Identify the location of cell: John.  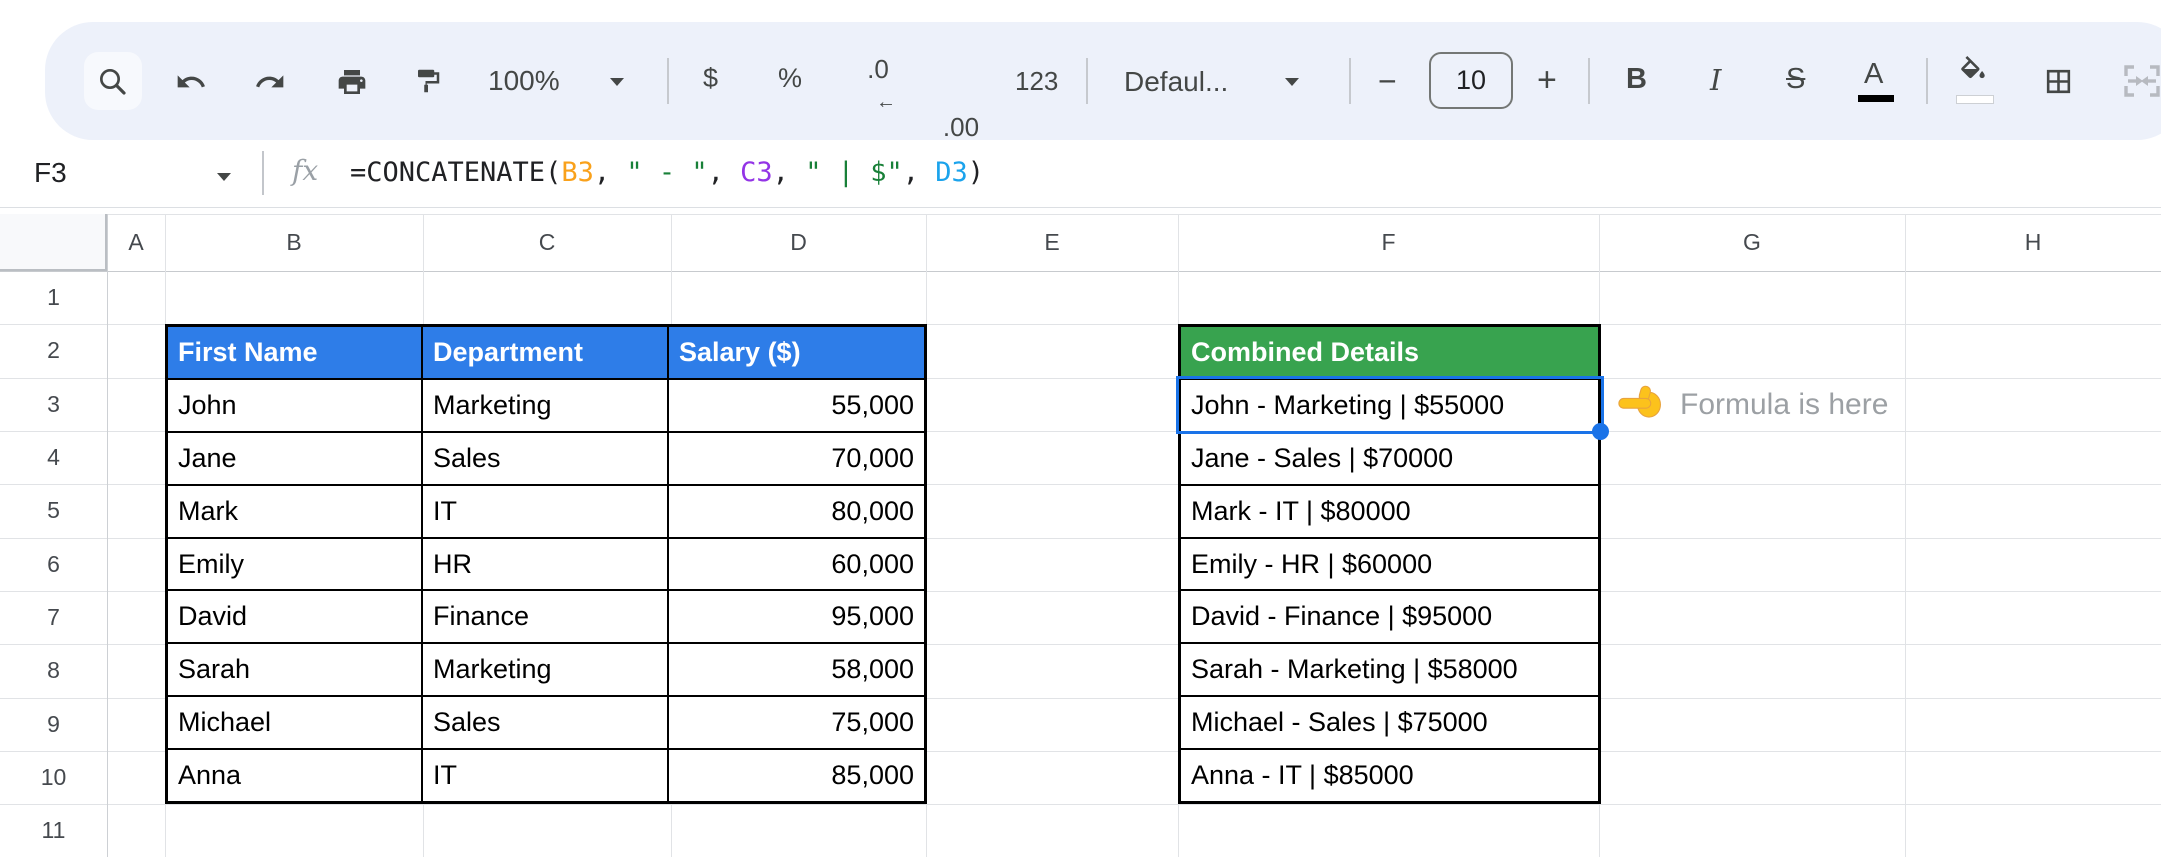
(295, 405).